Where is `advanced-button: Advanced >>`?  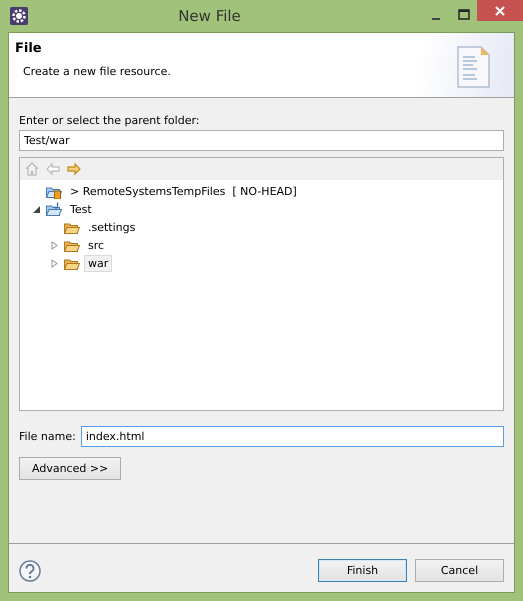
advanced-button: Advanced >> is located at coordinates (70, 468).